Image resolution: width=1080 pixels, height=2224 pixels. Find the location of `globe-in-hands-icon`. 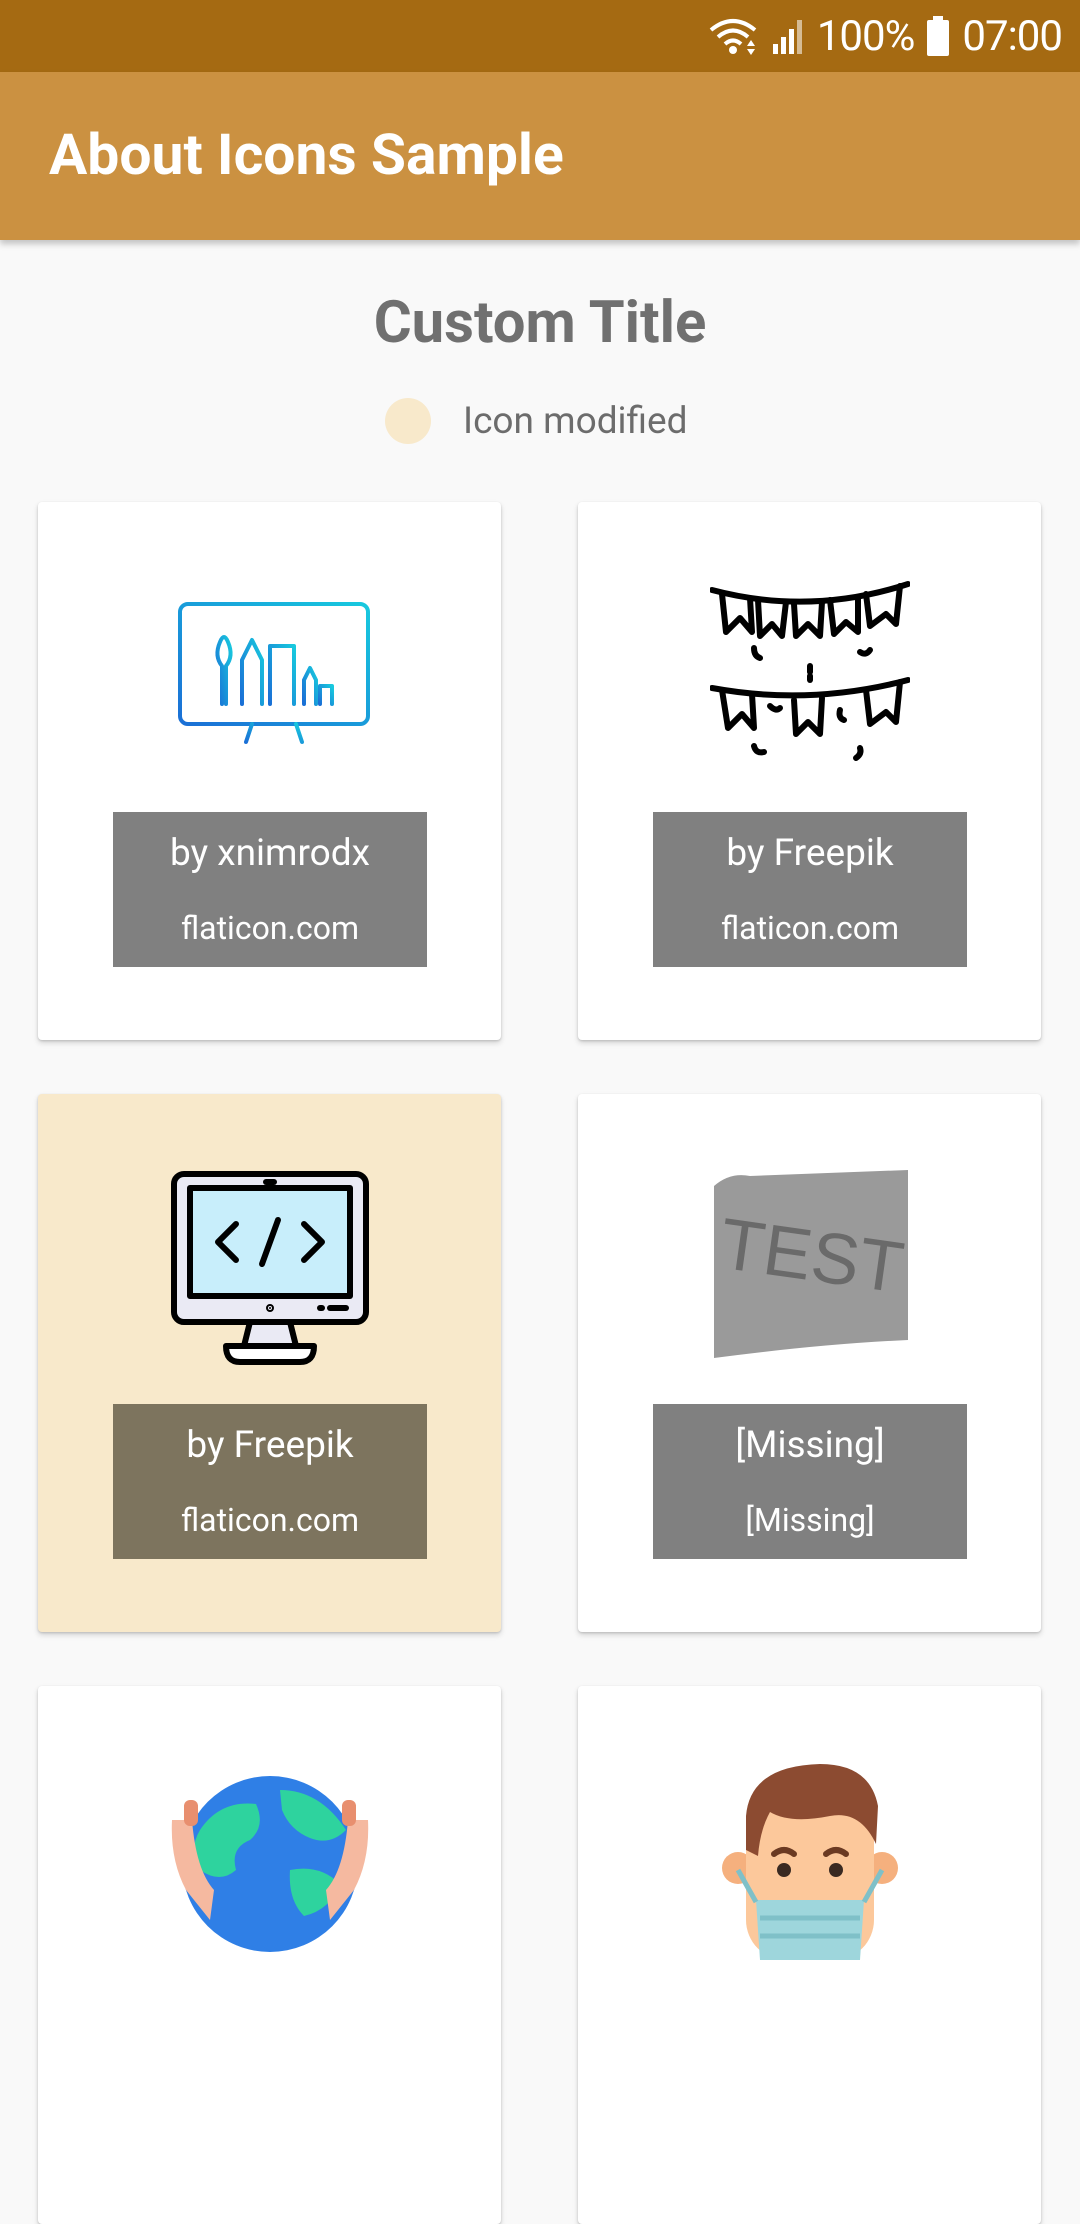

globe-in-hands-icon is located at coordinates (270, 1860).